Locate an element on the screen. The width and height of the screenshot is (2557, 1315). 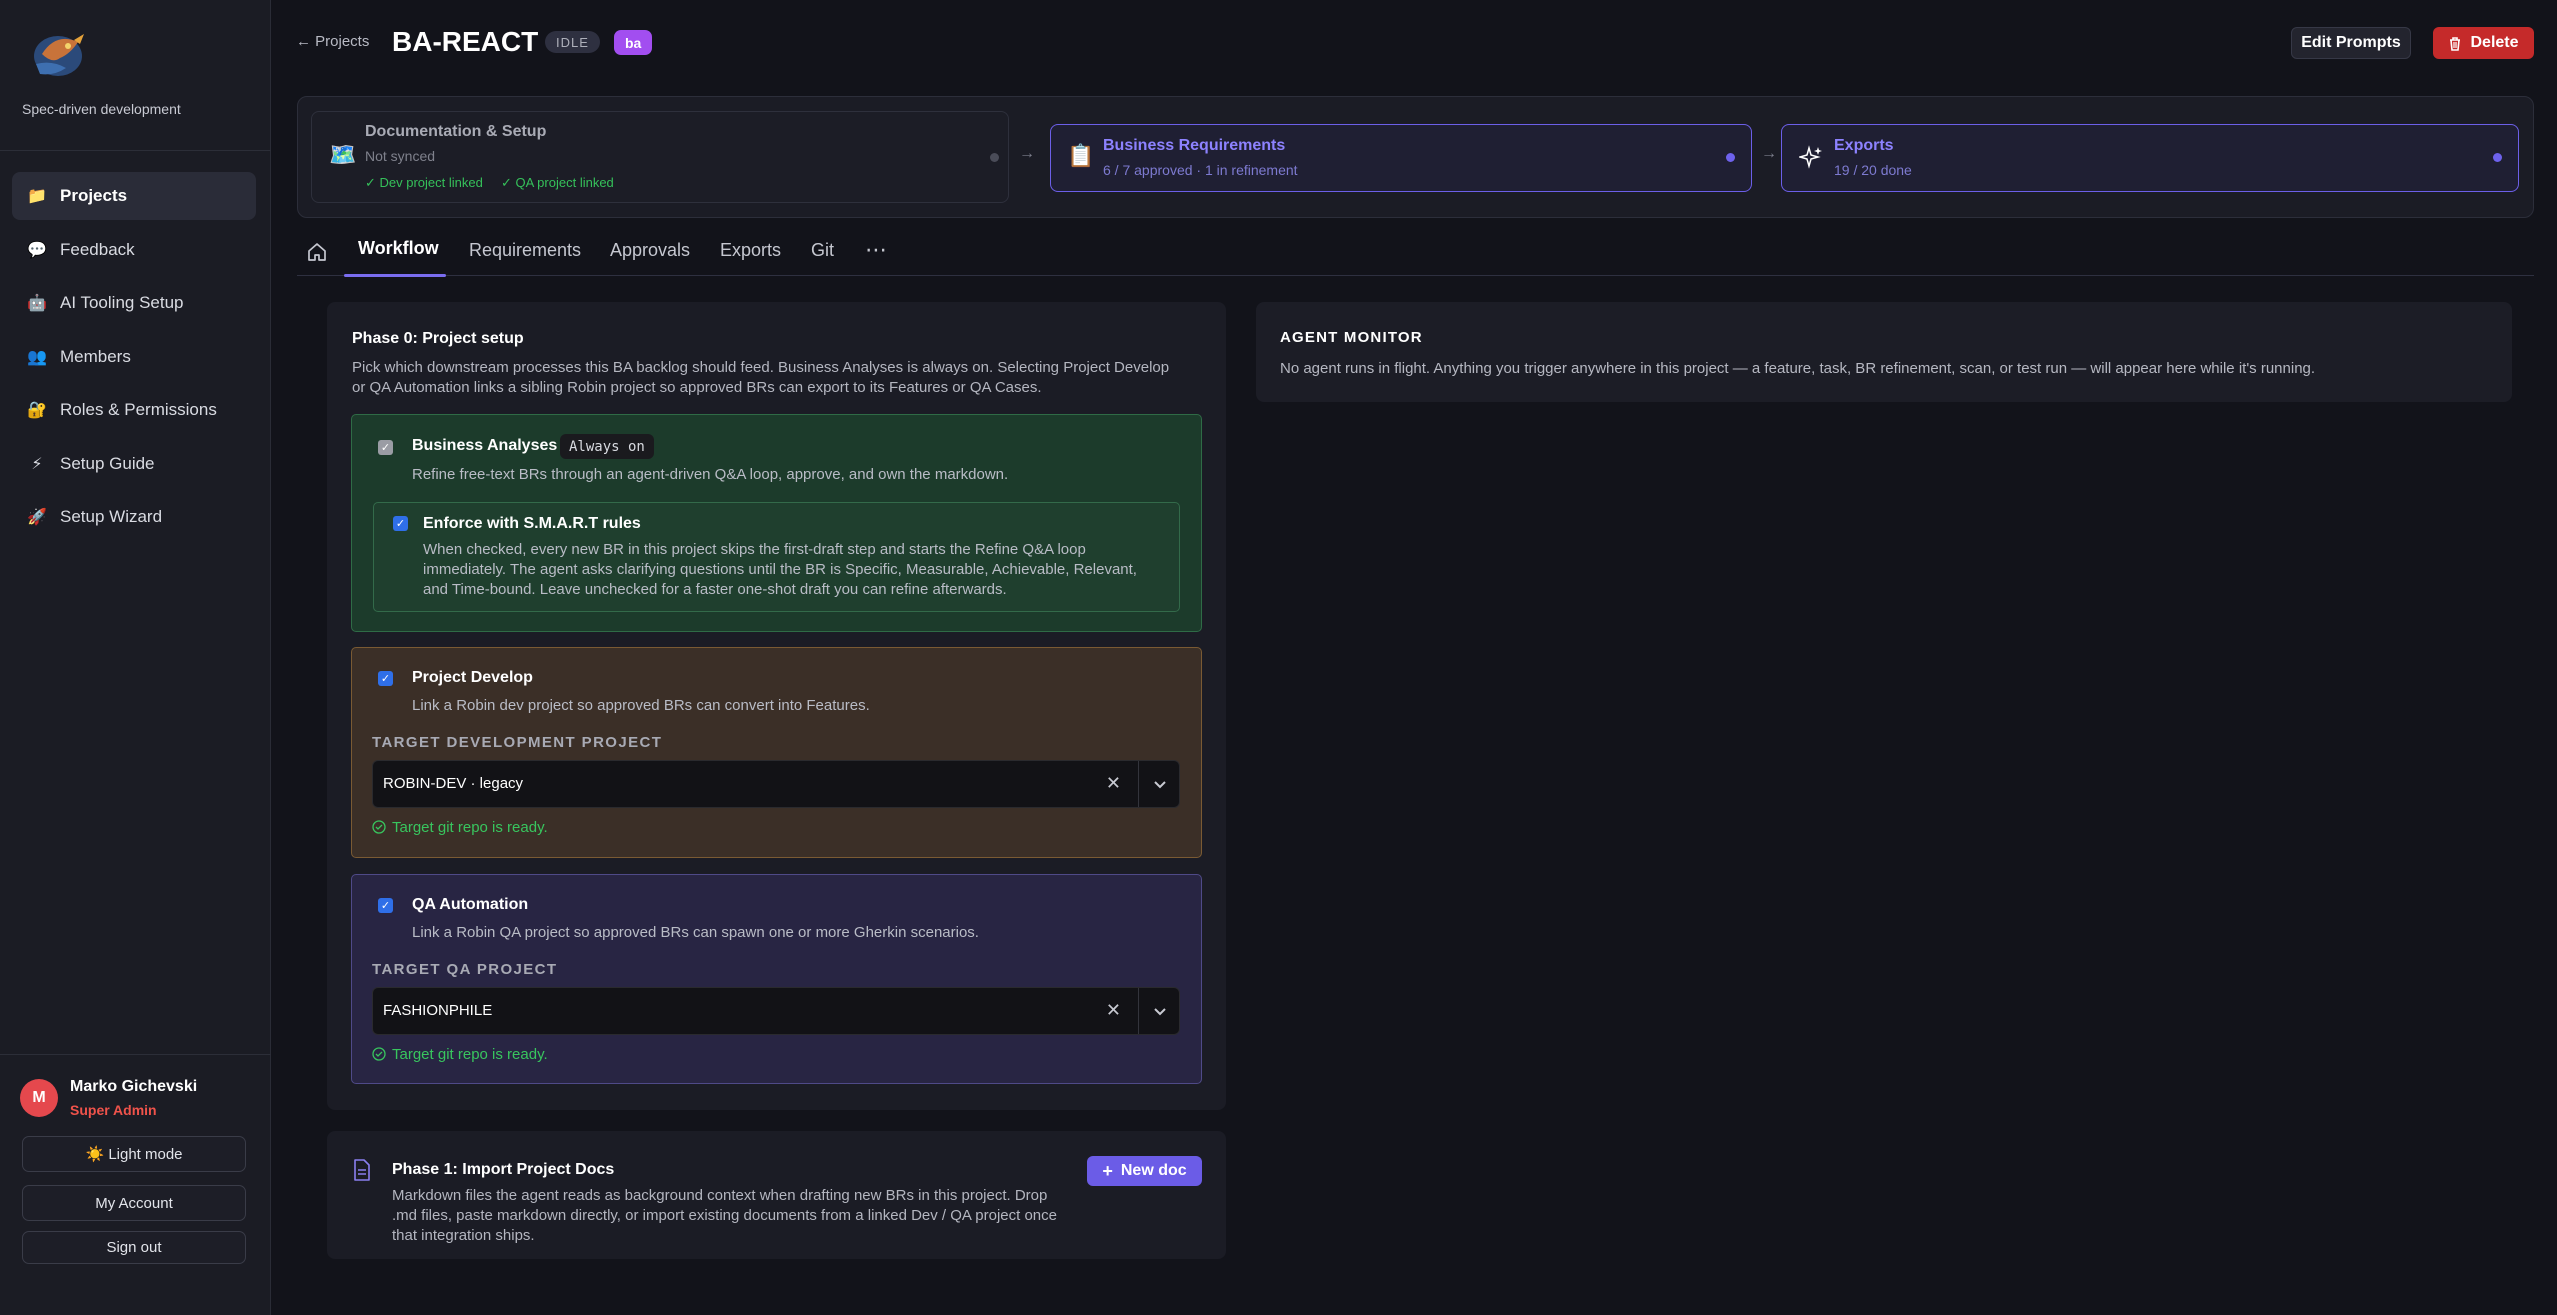
speech-bubble-icon: 💬 is located at coordinates (37, 250).